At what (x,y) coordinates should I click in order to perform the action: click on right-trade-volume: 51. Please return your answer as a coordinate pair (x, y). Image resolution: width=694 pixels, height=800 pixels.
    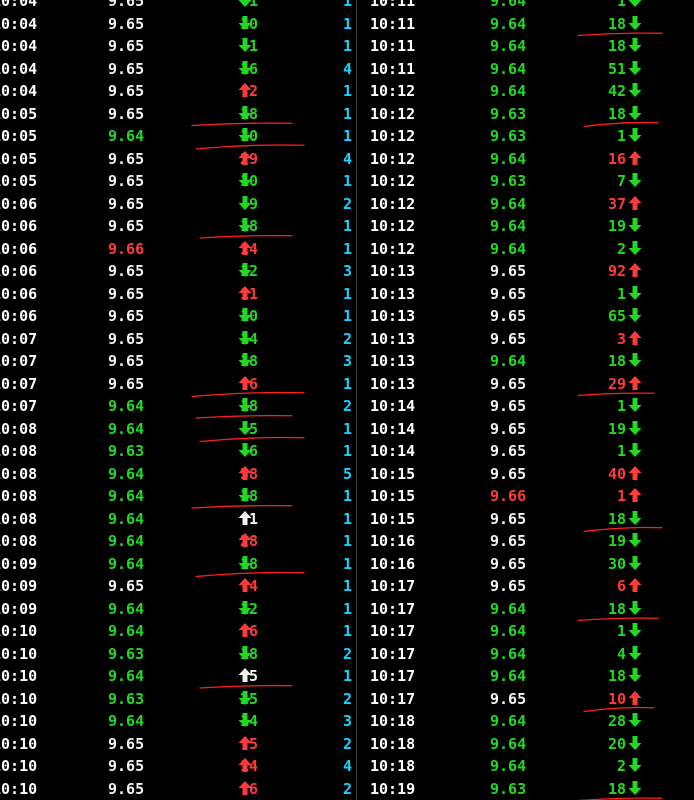
    Looking at the image, I should click on (616, 68).